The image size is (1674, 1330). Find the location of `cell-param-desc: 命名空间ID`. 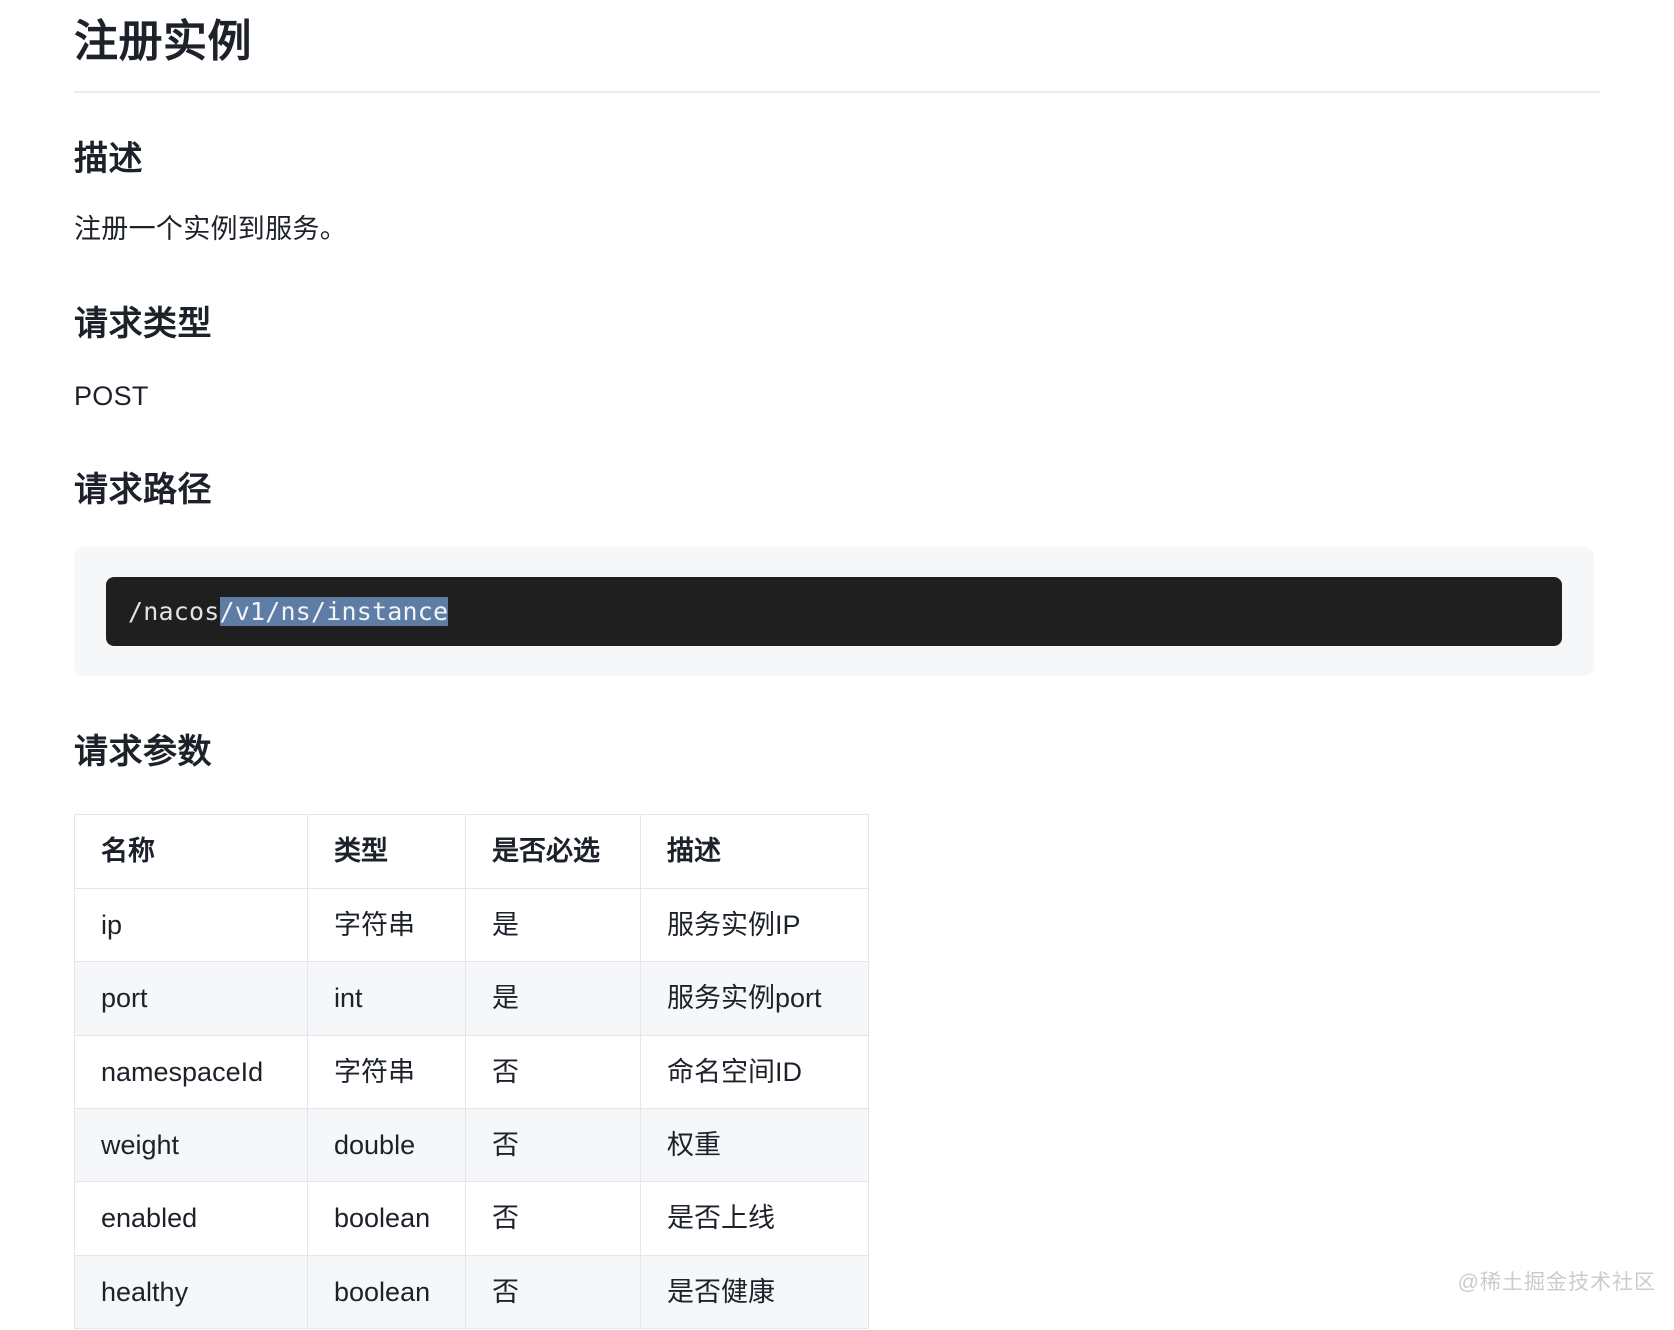

cell-param-desc: 命名空间ID is located at coordinates (754, 1072).